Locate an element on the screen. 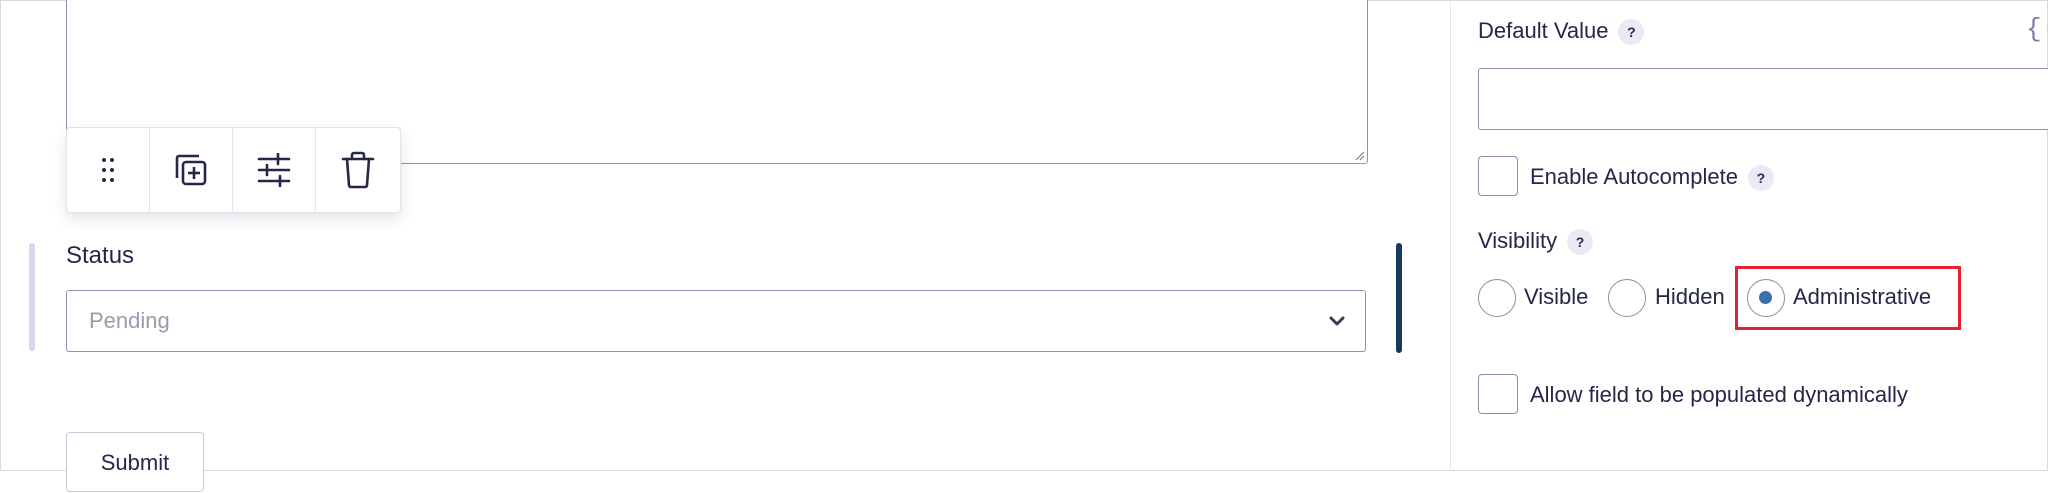  visibility-radio-visible is located at coordinates (1497, 298).